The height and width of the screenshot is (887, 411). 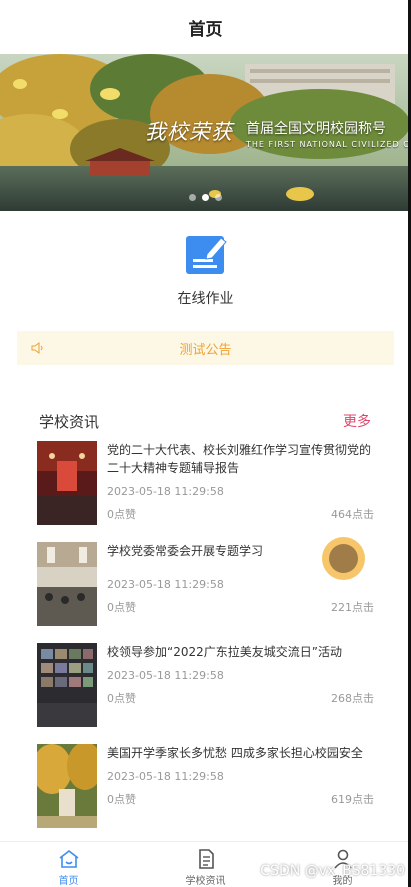 What do you see at coordinates (224, 652) in the screenshot?
I see `news-title: 校领导参加“2022广东拉美友城交流日”活动` at bounding box center [224, 652].